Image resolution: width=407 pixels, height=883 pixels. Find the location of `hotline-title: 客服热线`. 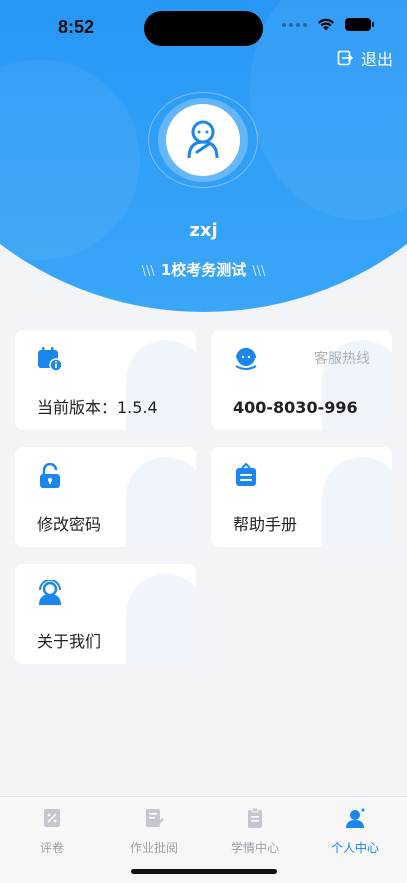

hotline-title: 客服热线 is located at coordinates (342, 359).